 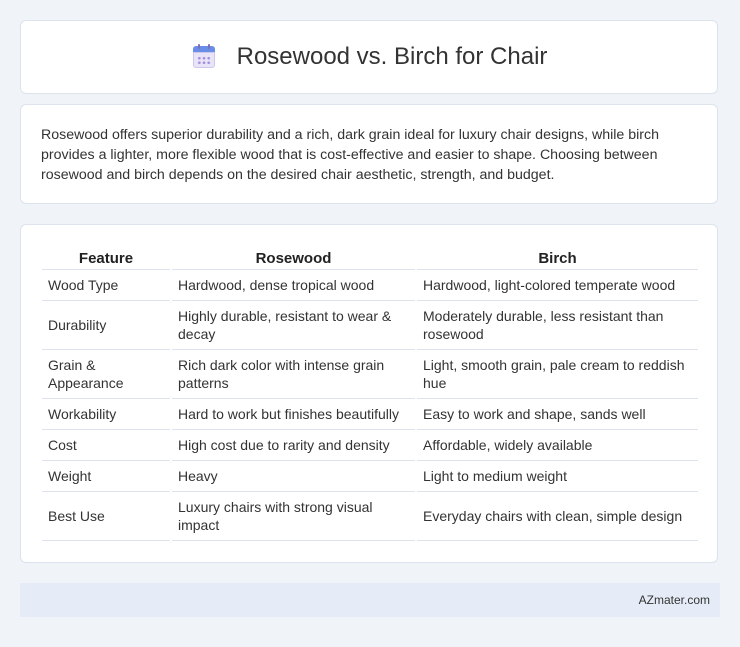 I want to click on feature-cell: Wood Type, so click(x=106, y=285).